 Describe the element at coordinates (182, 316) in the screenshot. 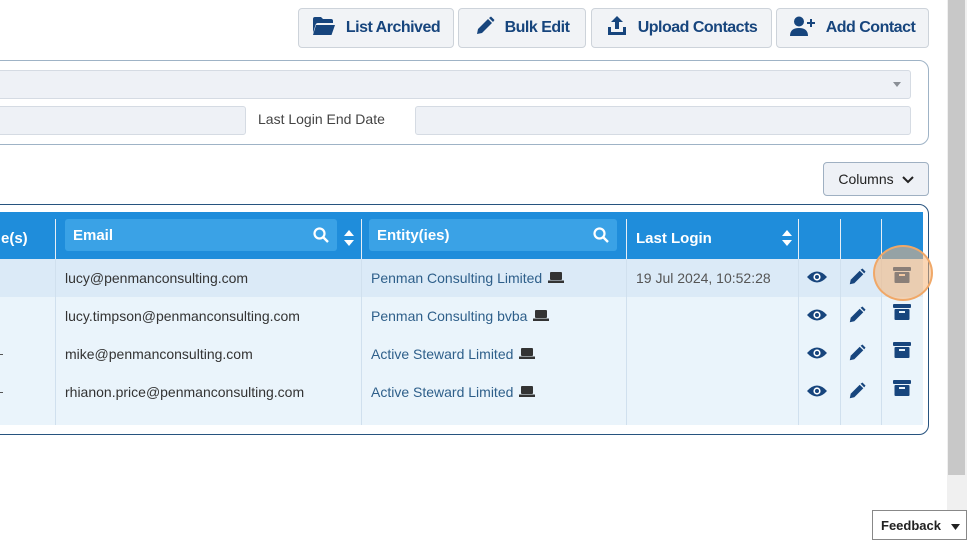

I see `email-cell: lucy.timpson@penmanconsulting.com` at that location.